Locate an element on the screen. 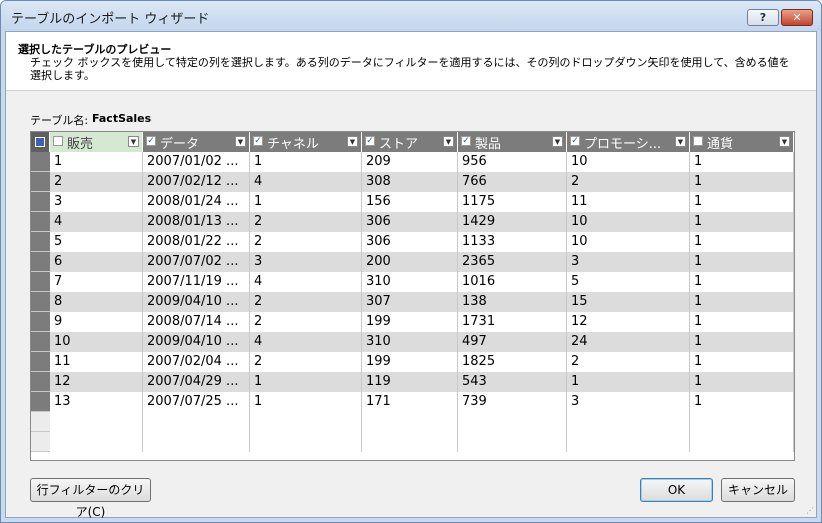 This screenshot has width=822, height=523. table-cell: 119 is located at coordinates (410, 382).